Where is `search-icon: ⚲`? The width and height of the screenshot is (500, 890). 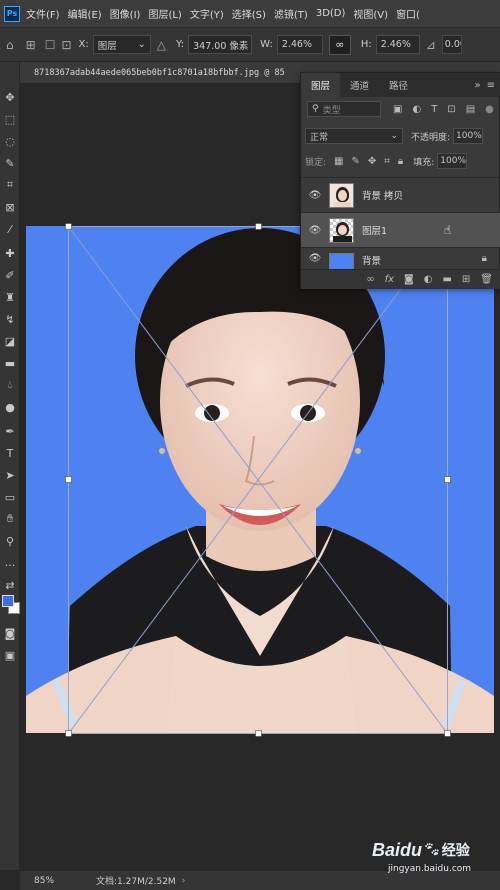
search-icon: ⚲ is located at coordinates (315, 109).